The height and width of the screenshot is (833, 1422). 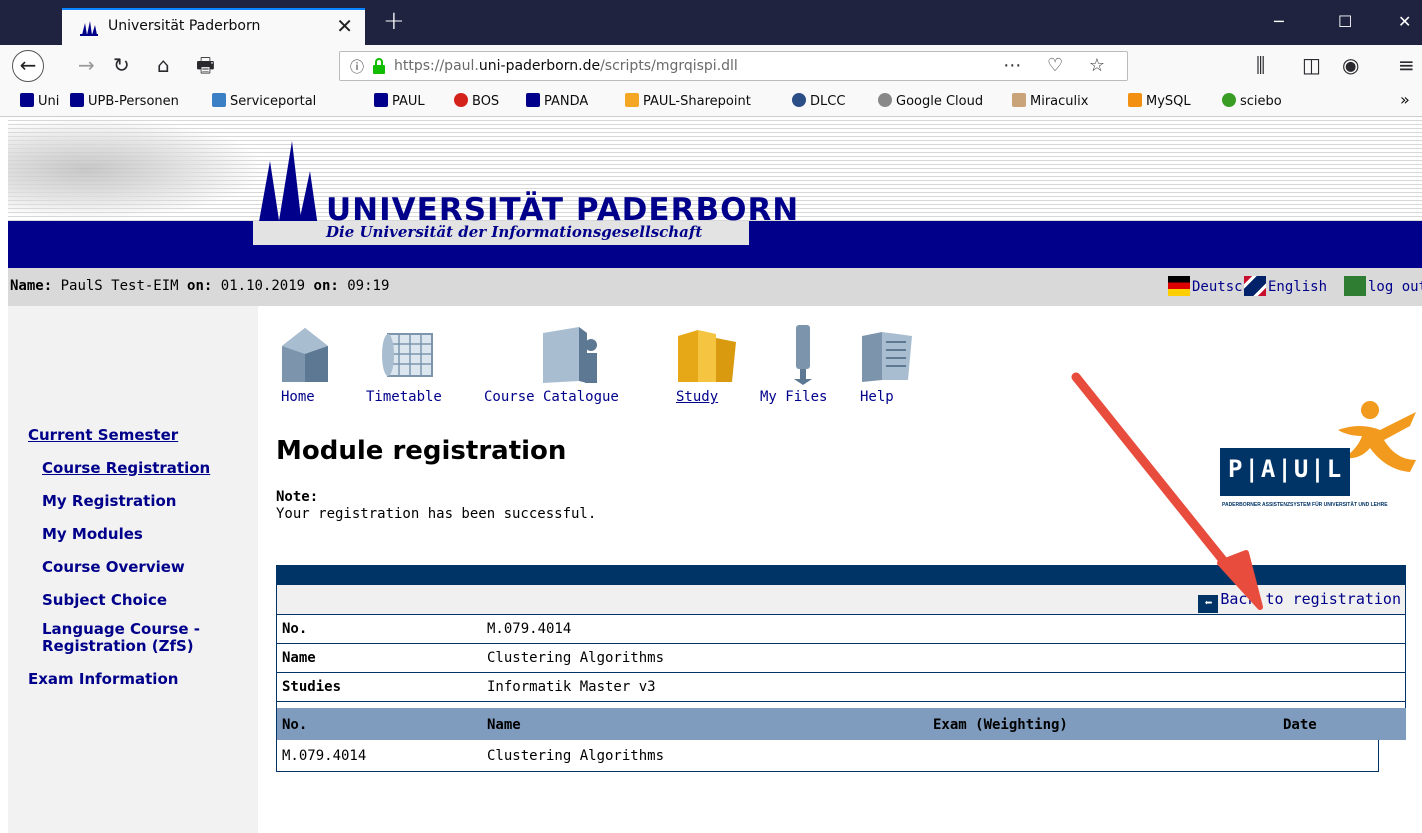 What do you see at coordinates (379, 68) in the screenshot?
I see `lock-icon` at bounding box center [379, 68].